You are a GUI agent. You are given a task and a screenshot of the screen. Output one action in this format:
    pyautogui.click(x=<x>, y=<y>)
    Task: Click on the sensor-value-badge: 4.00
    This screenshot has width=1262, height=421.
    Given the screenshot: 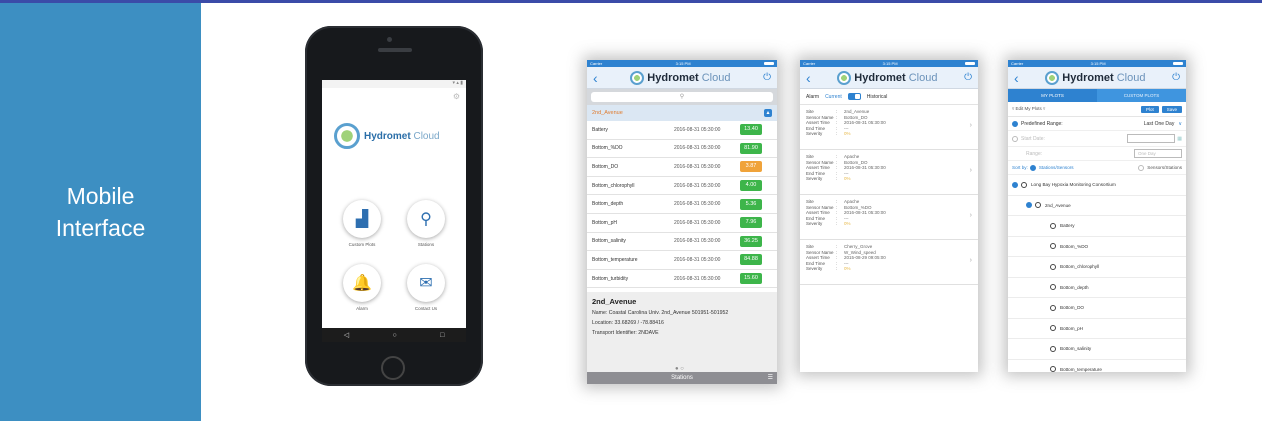 What is the action you would take?
    pyautogui.click(x=751, y=186)
    